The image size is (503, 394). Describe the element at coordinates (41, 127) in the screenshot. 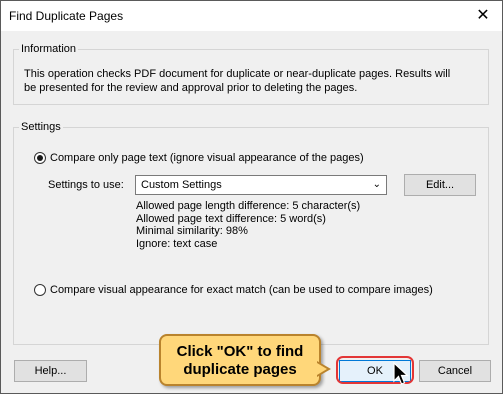

I see `settings-group-label: Settings` at that location.